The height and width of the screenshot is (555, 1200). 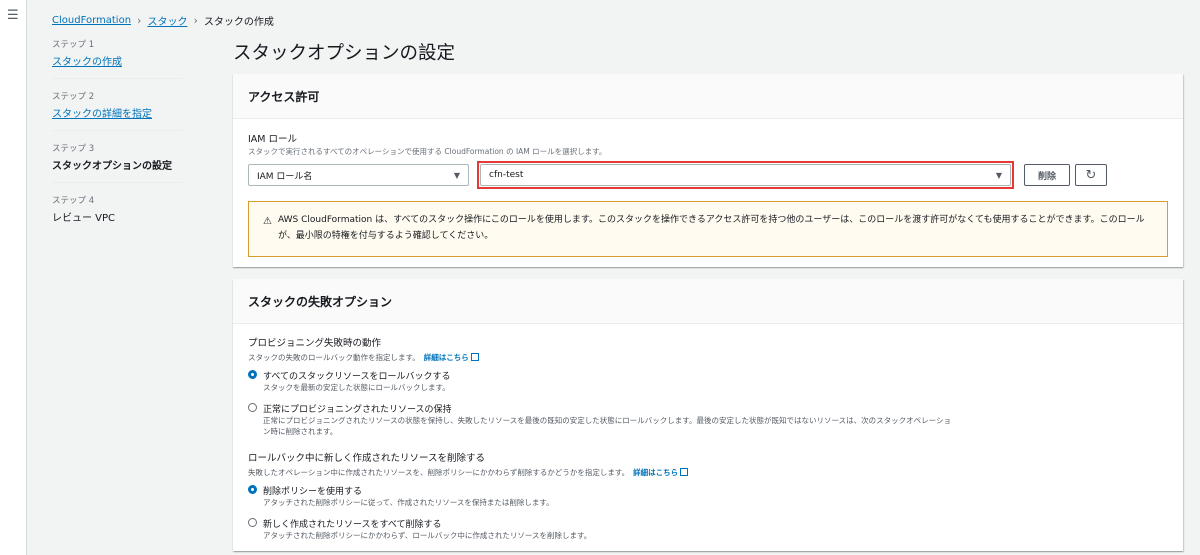 I want to click on provisioning-failure-label: プロビジョニング失敗時の動作, so click(x=315, y=343).